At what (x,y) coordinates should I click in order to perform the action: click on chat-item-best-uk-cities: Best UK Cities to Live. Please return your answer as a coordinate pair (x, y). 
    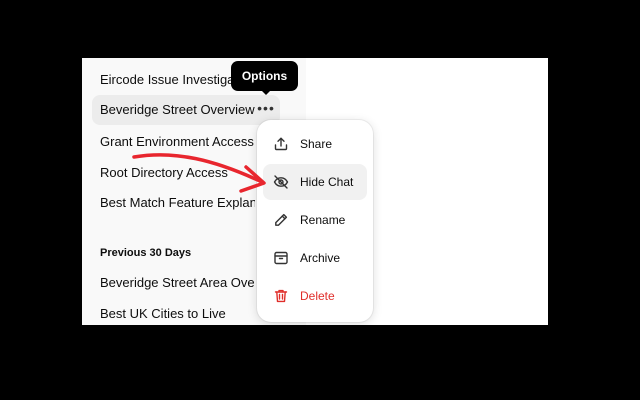
    Looking at the image, I should click on (186, 312).